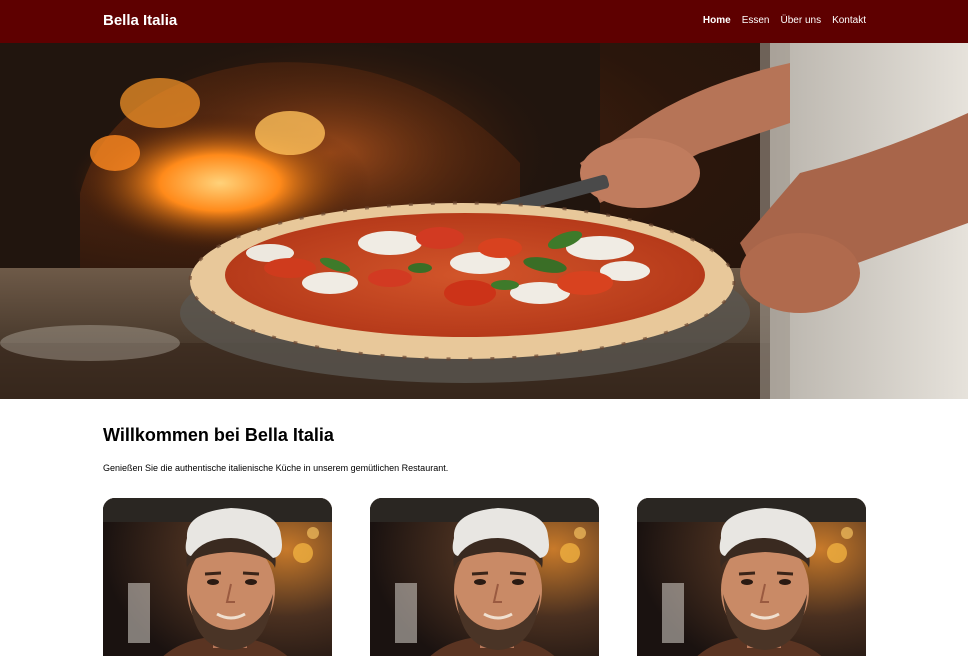 This screenshot has height=656, width=968. Describe the element at coordinates (218, 435) in the screenshot. I see `welcome-heading: Willkommen bei Bella Italia` at that location.